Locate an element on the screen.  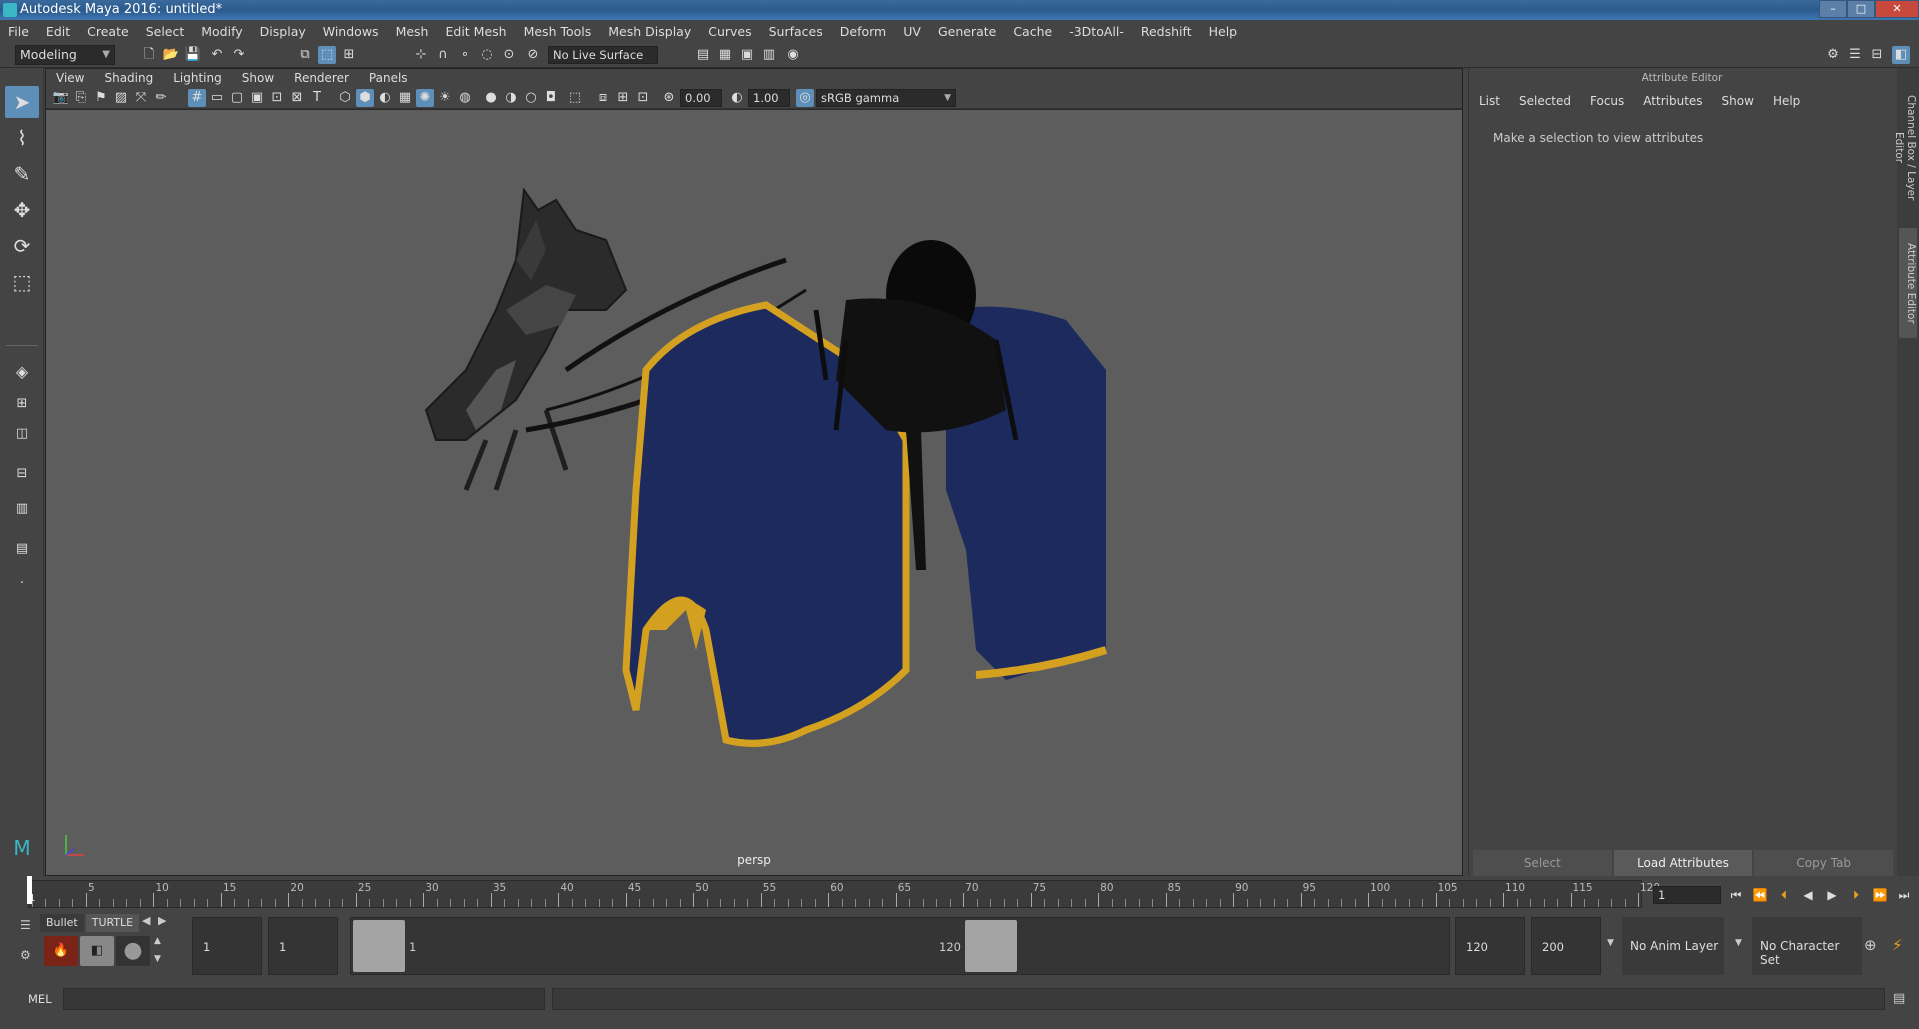
menu-display: Display is located at coordinates (283, 31).